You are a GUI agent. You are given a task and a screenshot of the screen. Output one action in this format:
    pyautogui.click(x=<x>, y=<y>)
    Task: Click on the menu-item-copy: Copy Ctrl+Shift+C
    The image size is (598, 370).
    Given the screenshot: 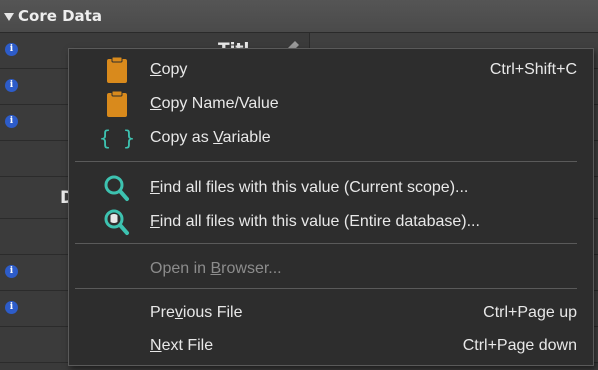 What is the action you would take?
    pyautogui.click(x=331, y=70)
    